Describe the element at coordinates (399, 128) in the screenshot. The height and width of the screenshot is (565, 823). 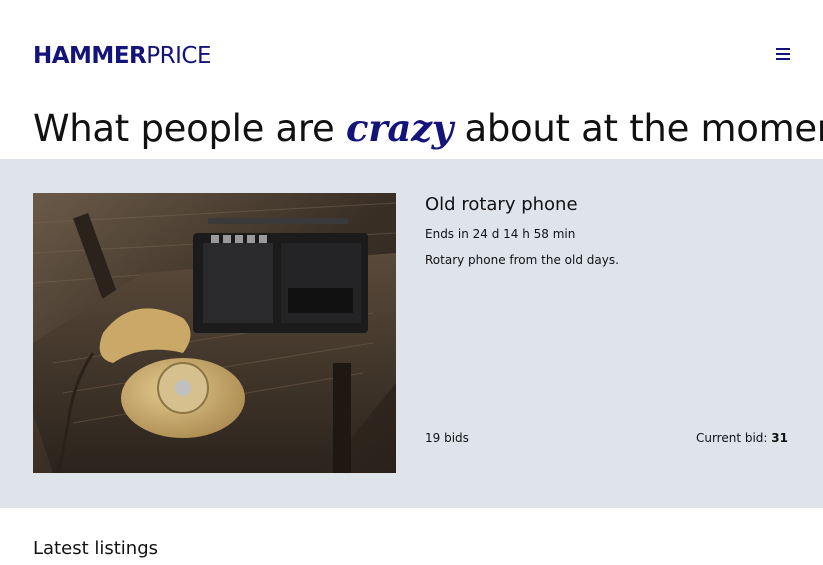
I see `headline-accent: crazy` at that location.